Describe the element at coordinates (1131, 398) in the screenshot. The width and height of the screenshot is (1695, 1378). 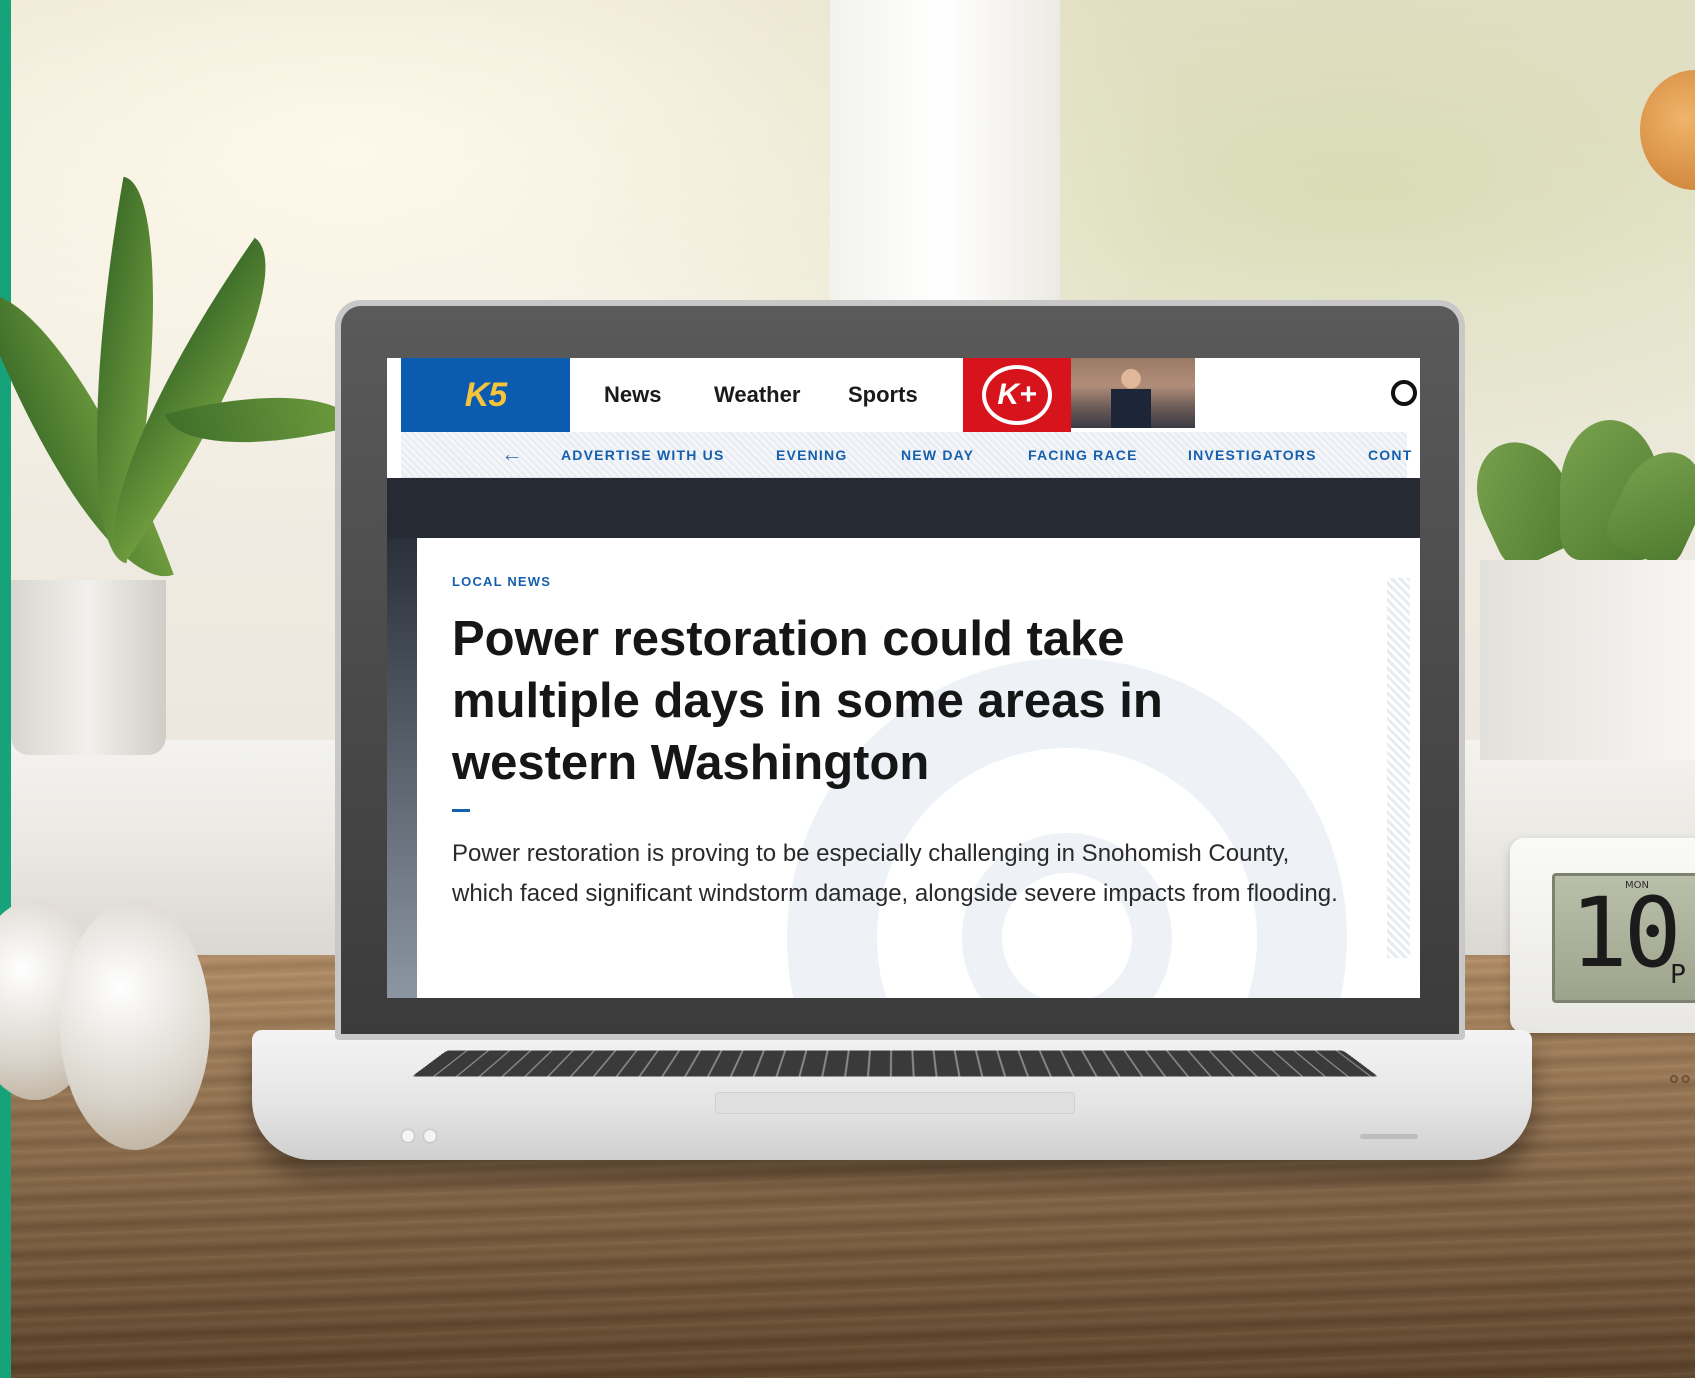
I see `anchor-figure` at that location.